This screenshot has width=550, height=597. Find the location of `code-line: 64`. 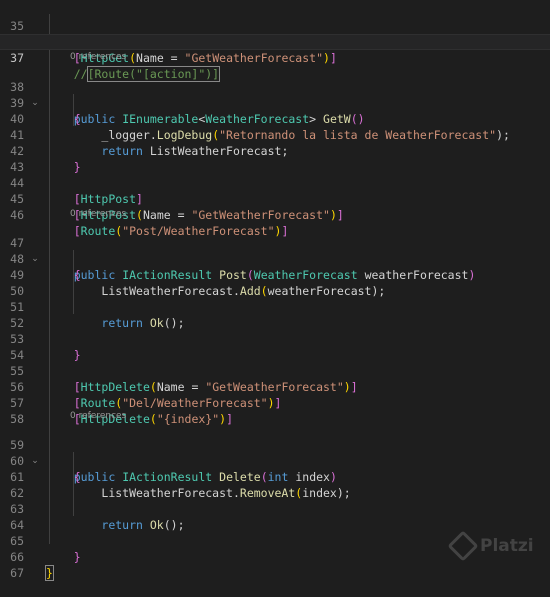

code-line: 64 is located at coordinates (275, 516).